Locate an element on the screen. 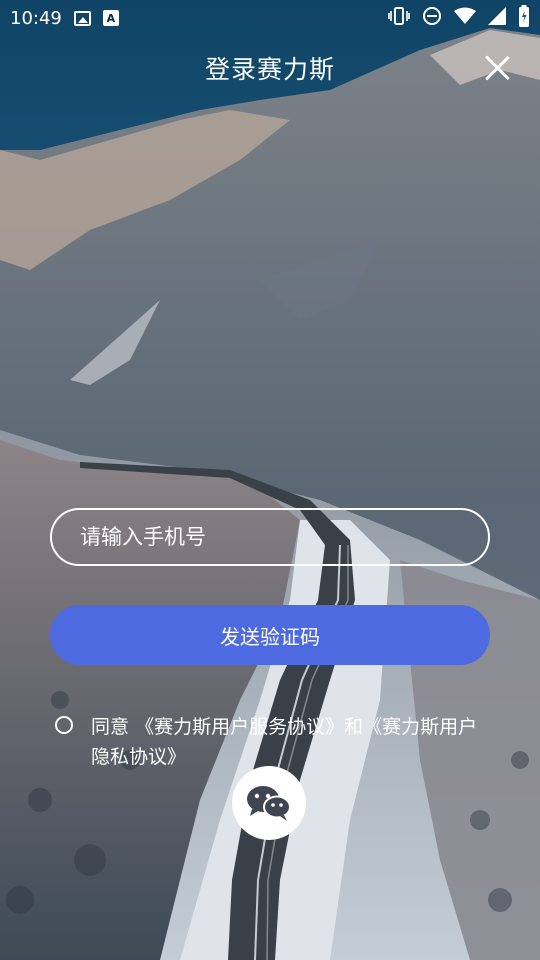 The width and height of the screenshot is (540, 960). battery-icon is located at coordinates (524, 18).